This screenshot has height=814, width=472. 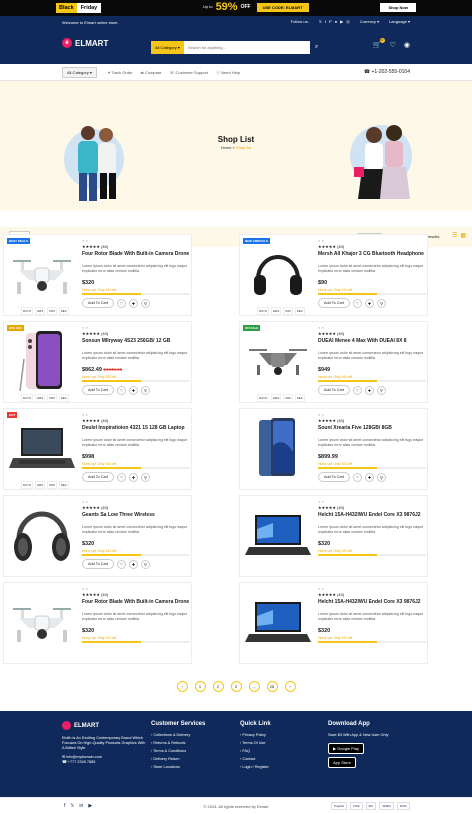 I want to click on product-name: DUEAI Menee 4 Max With DUEAI 8X 8, so click(x=372, y=344).